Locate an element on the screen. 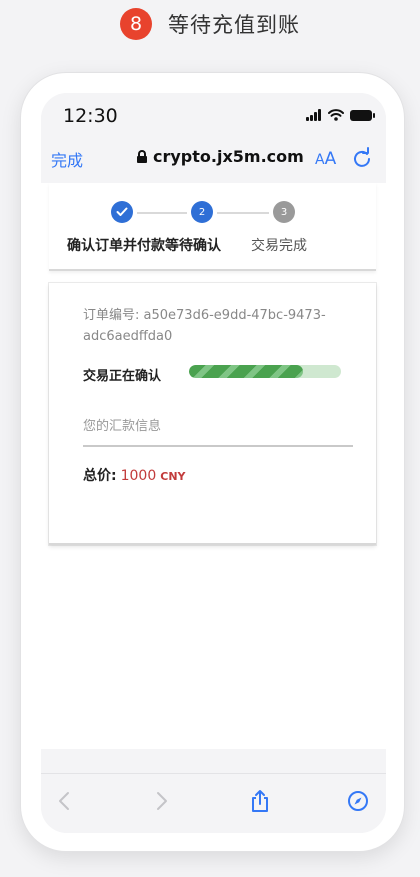 The height and width of the screenshot is (877, 420). check-icon is located at coordinates (122, 211).